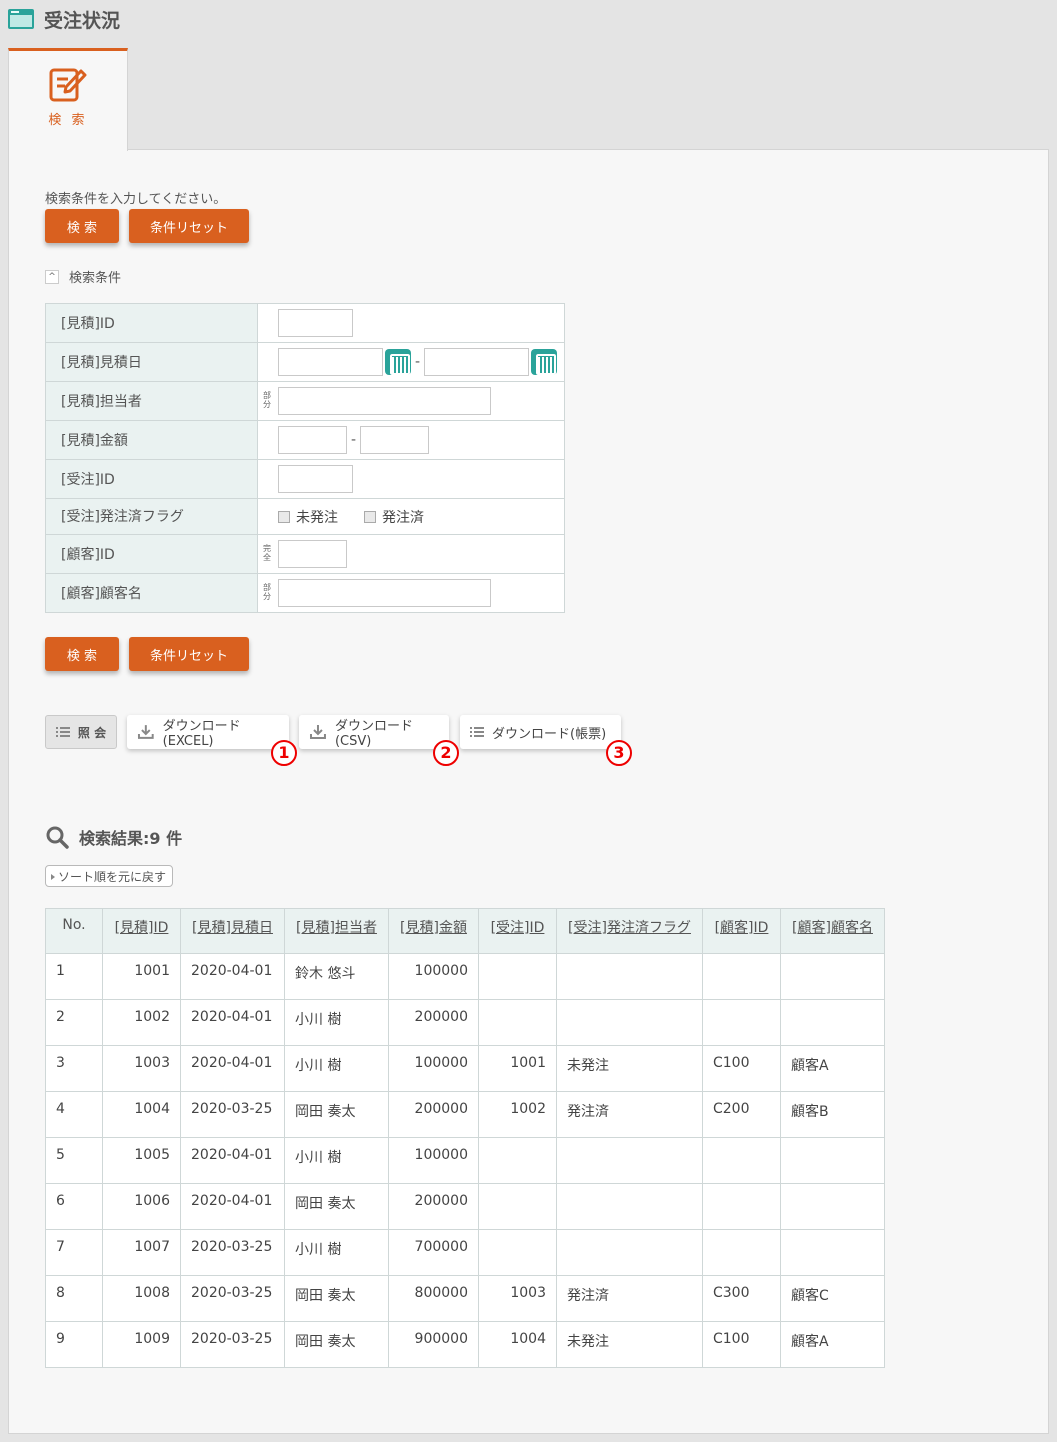  I want to click on header-mitsumori-id: [見積]ID, so click(141, 931).